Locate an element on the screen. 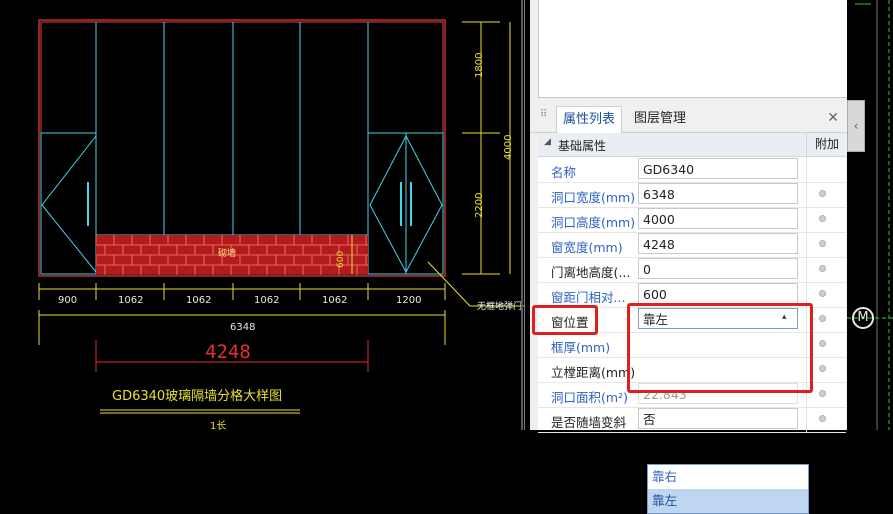 The width and height of the screenshot is (893, 514). group-label: 基础属性 is located at coordinates (582, 146).